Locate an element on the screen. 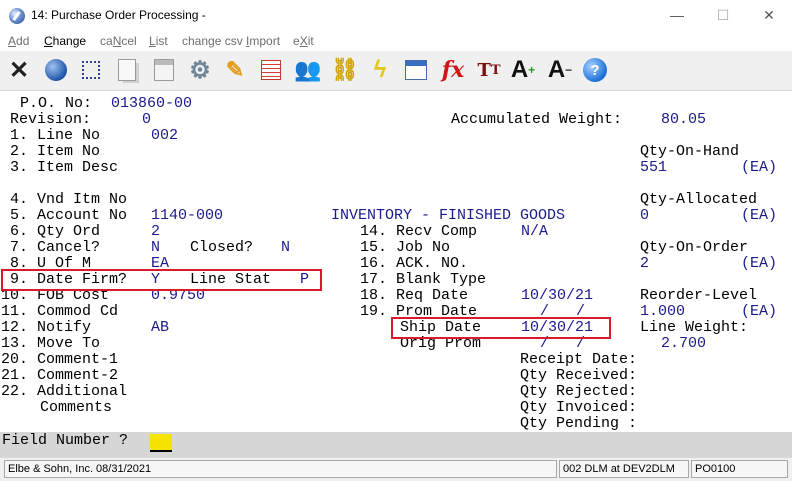  reorder-level-unit: (EA) is located at coordinates (759, 311).